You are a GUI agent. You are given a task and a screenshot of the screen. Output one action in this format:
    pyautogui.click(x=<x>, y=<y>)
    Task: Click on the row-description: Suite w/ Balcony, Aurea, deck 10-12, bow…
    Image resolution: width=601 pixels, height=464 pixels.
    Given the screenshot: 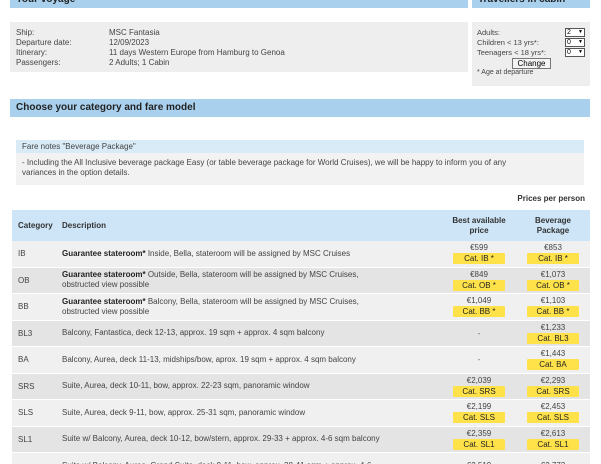 What is the action you would take?
    pyautogui.click(x=252, y=440)
    